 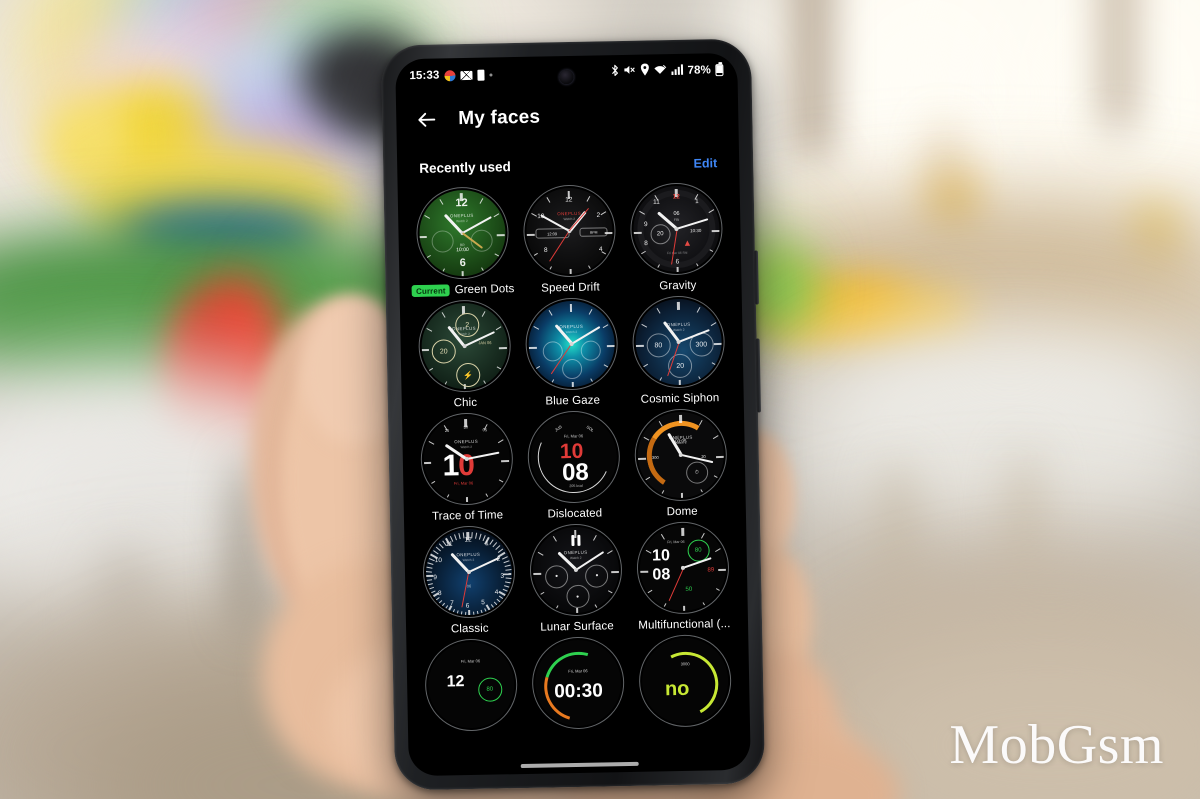 I want to click on watch-dial: 3000 no, so click(x=685, y=681).